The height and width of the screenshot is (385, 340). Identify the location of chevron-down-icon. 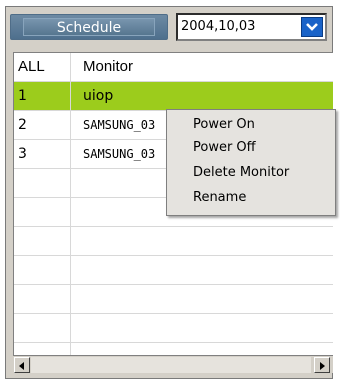
(312, 27).